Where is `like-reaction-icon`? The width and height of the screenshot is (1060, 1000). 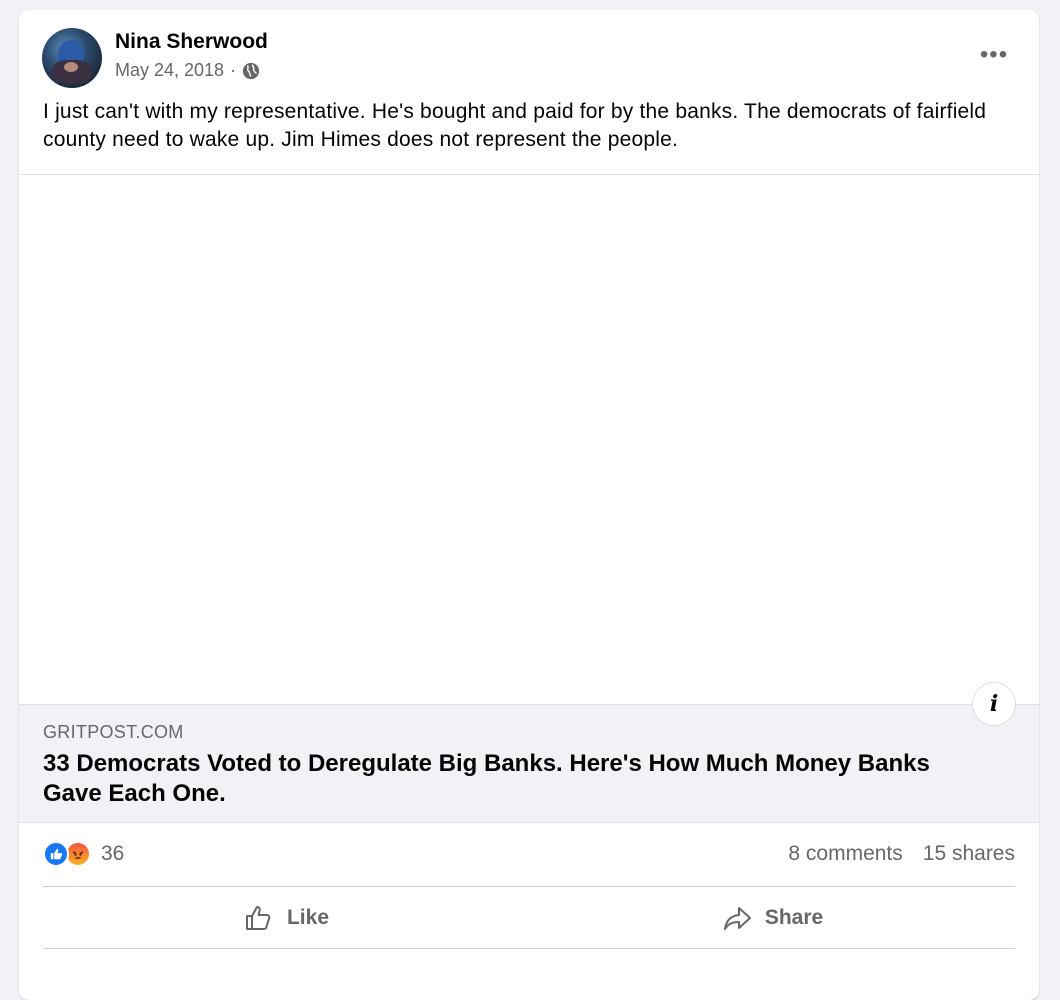
like-reaction-icon is located at coordinates (56, 854).